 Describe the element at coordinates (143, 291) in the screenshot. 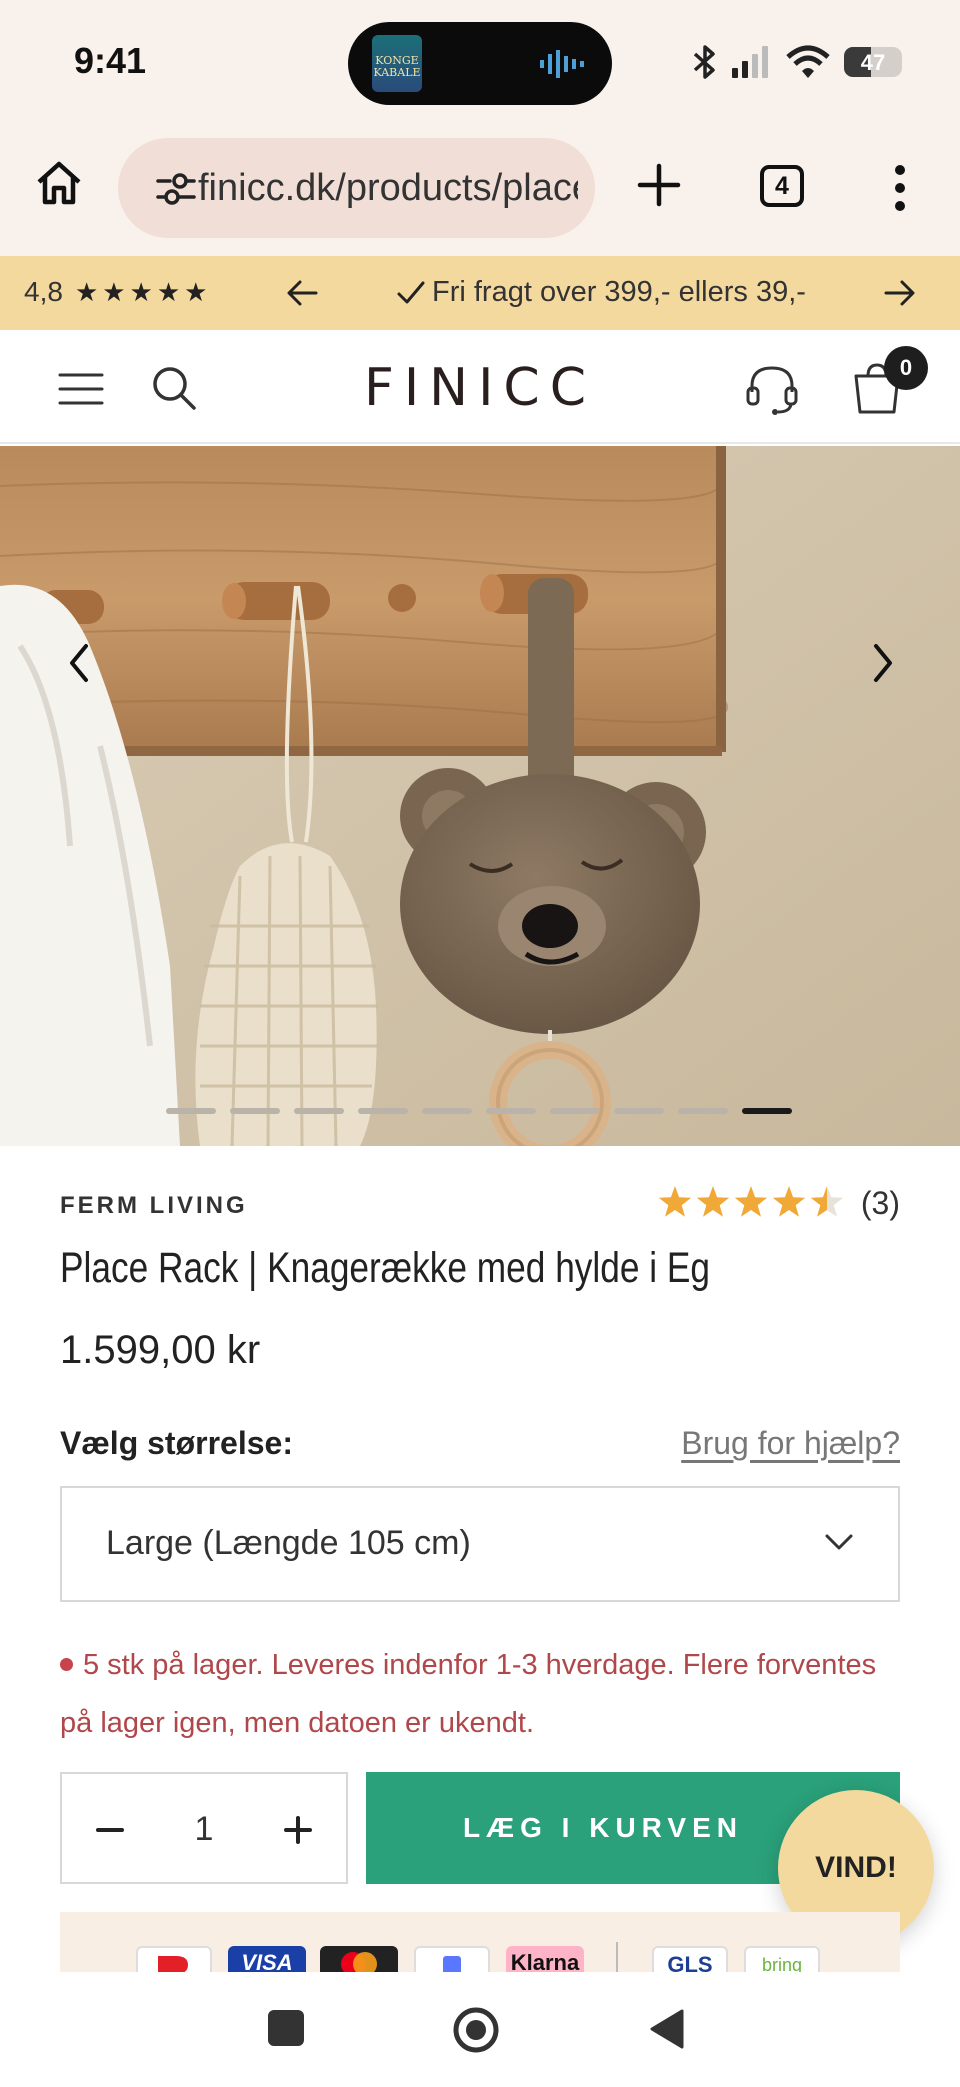

I see `shop-rating-stars: ★★★★★` at that location.